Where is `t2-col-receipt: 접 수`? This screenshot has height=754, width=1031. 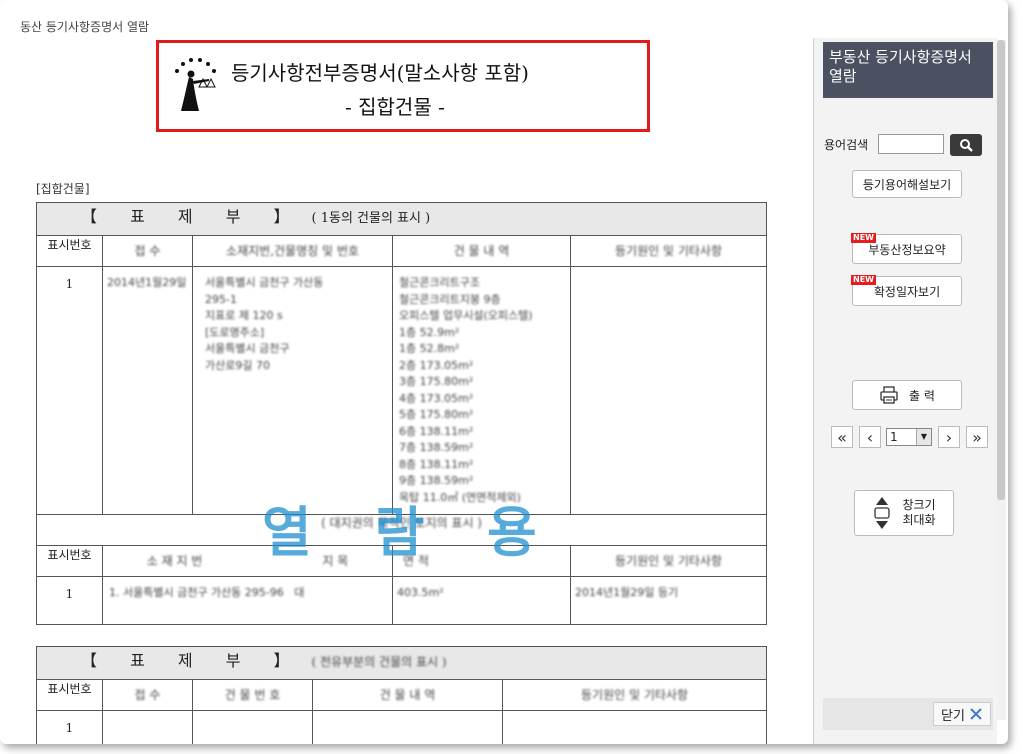 t2-col-receipt: 접 수 is located at coordinates (147, 695).